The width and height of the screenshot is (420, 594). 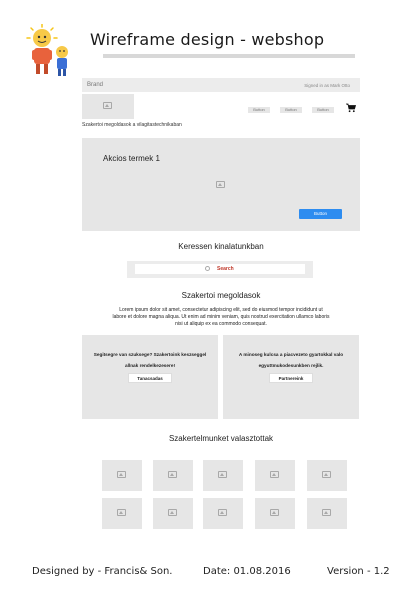 I want to click on solutions-heading: Szakertoi megoldasok, so click(x=221, y=295).